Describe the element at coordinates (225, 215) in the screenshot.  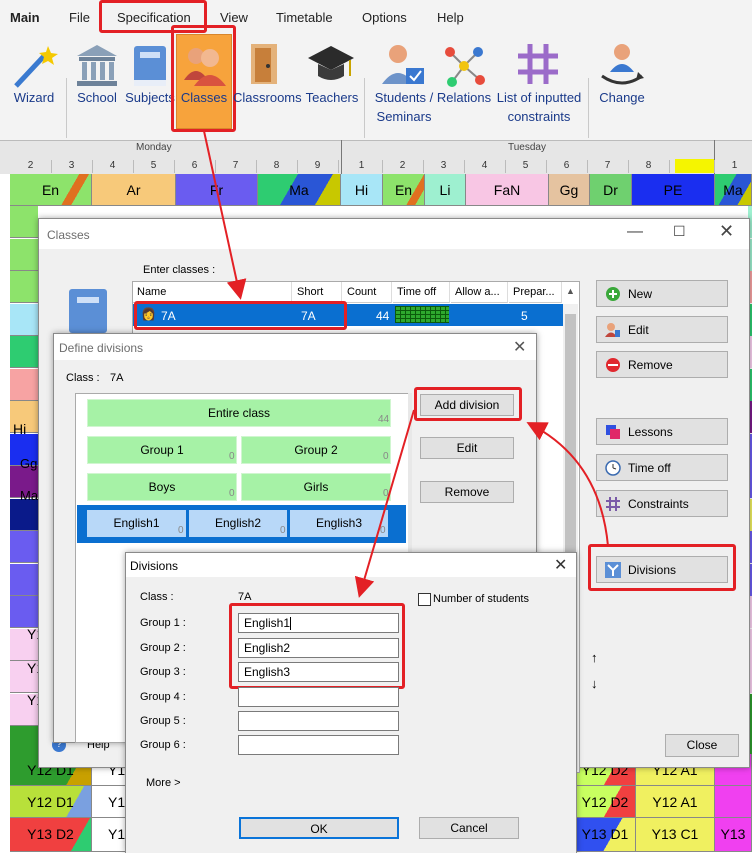
I see `arrow-classes-to-row` at that location.